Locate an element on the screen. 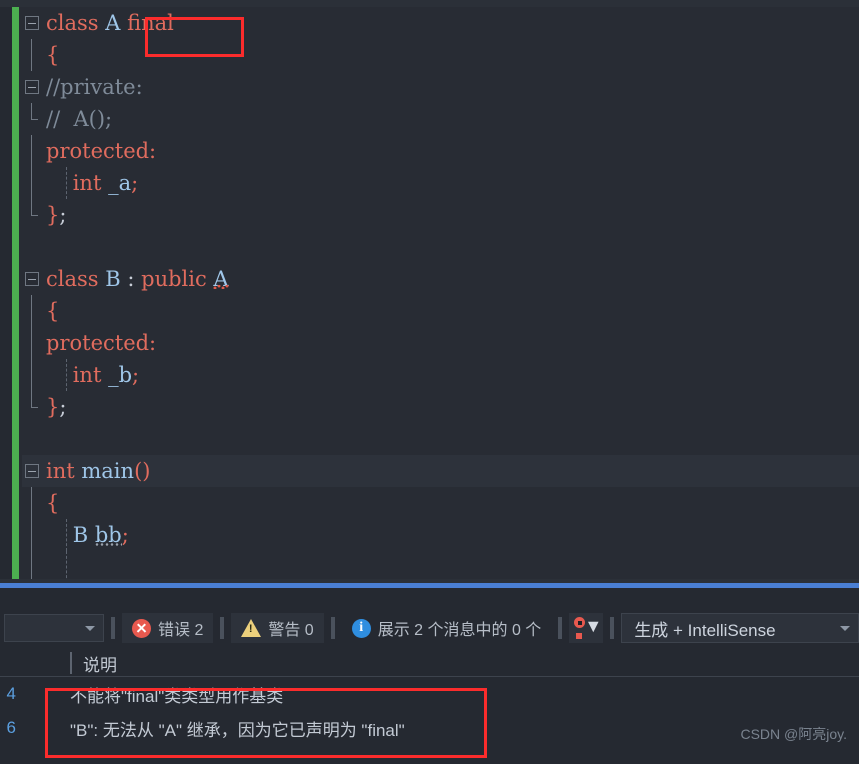  error-row: 6 "B": 无法从 "A" 继承，因为它已声明为 "final" is located at coordinates (429, 728).